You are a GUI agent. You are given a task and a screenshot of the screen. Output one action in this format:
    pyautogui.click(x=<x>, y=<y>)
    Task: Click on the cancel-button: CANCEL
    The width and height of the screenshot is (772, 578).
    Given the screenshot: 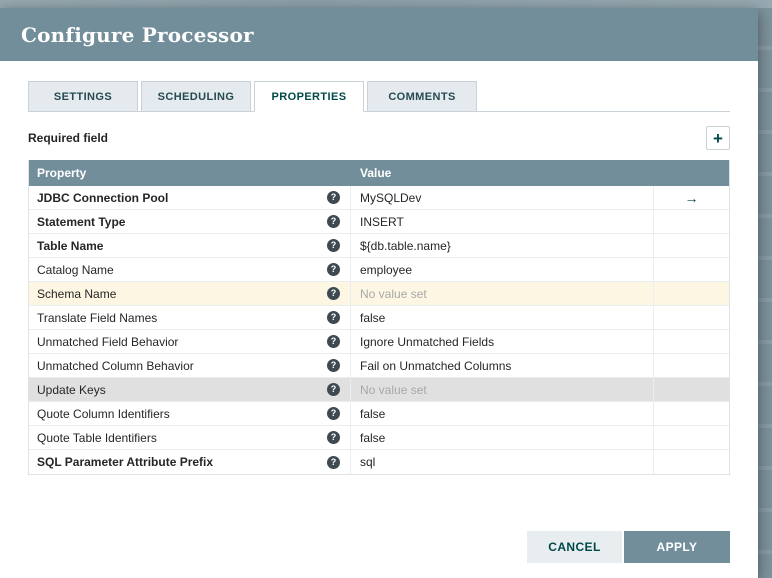 What is the action you would take?
    pyautogui.click(x=574, y=547)
    